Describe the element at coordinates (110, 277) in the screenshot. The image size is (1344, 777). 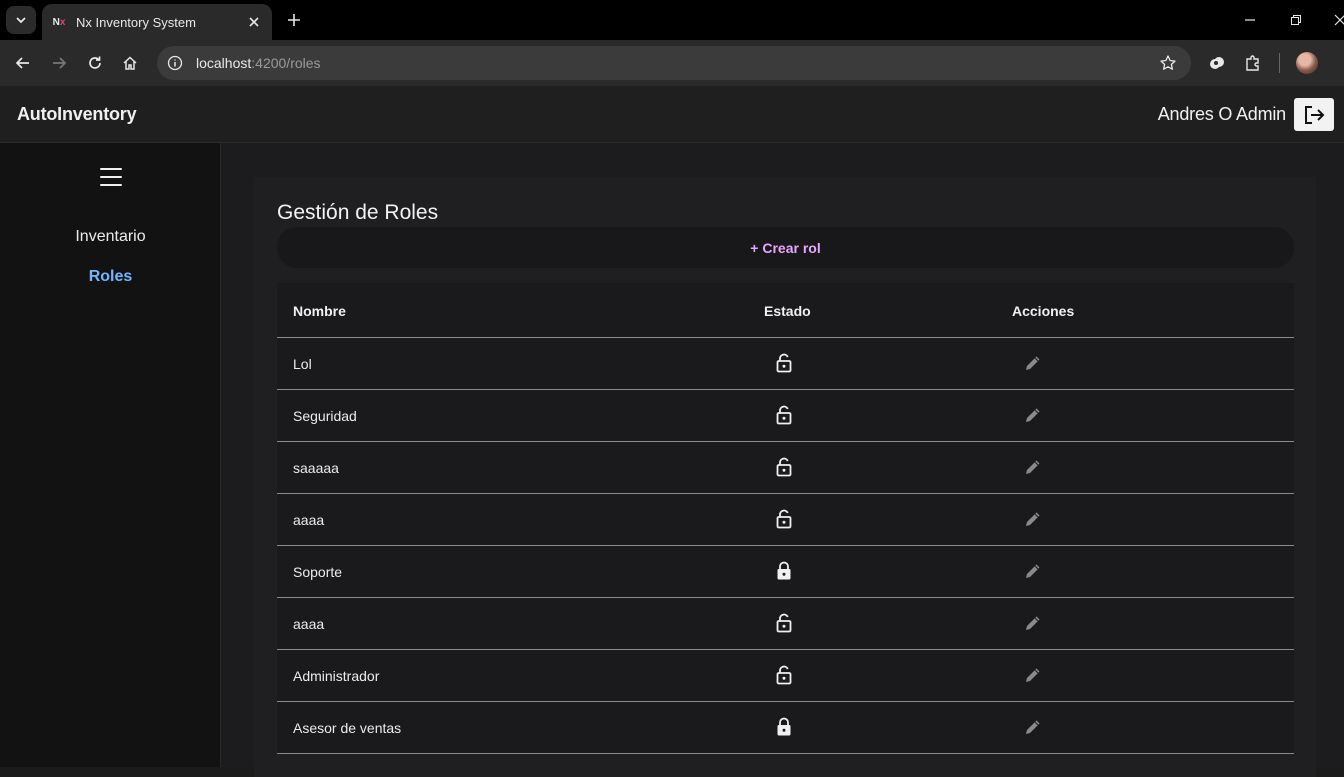
I see `sidebar-item-roles: Roles` at that location.